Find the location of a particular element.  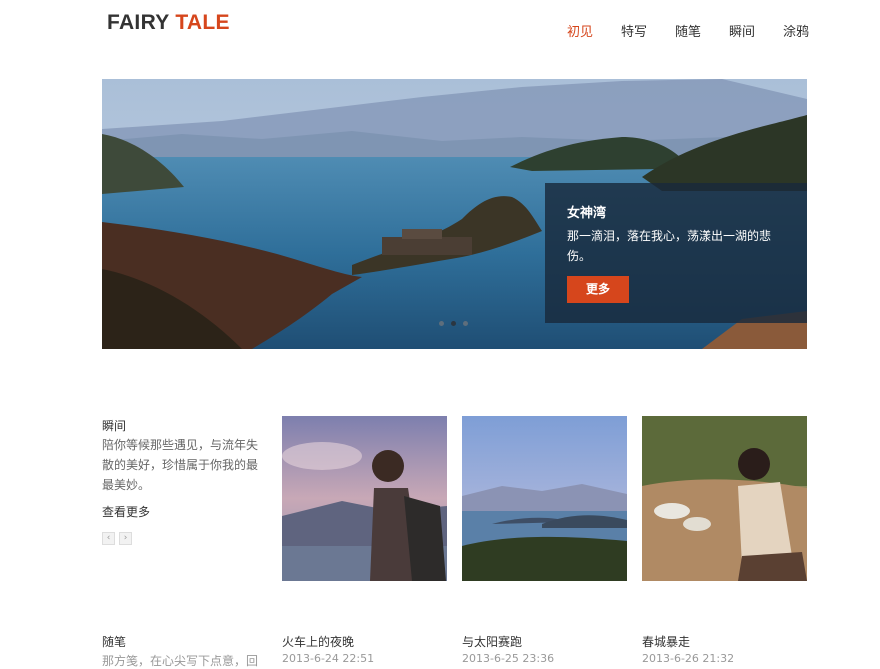

man-backpack-image is located at coordinates (364, 498).